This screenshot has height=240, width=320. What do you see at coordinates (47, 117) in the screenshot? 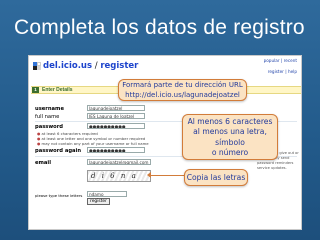
I see `fullname-label: full name` at bounding box center [47, 117].